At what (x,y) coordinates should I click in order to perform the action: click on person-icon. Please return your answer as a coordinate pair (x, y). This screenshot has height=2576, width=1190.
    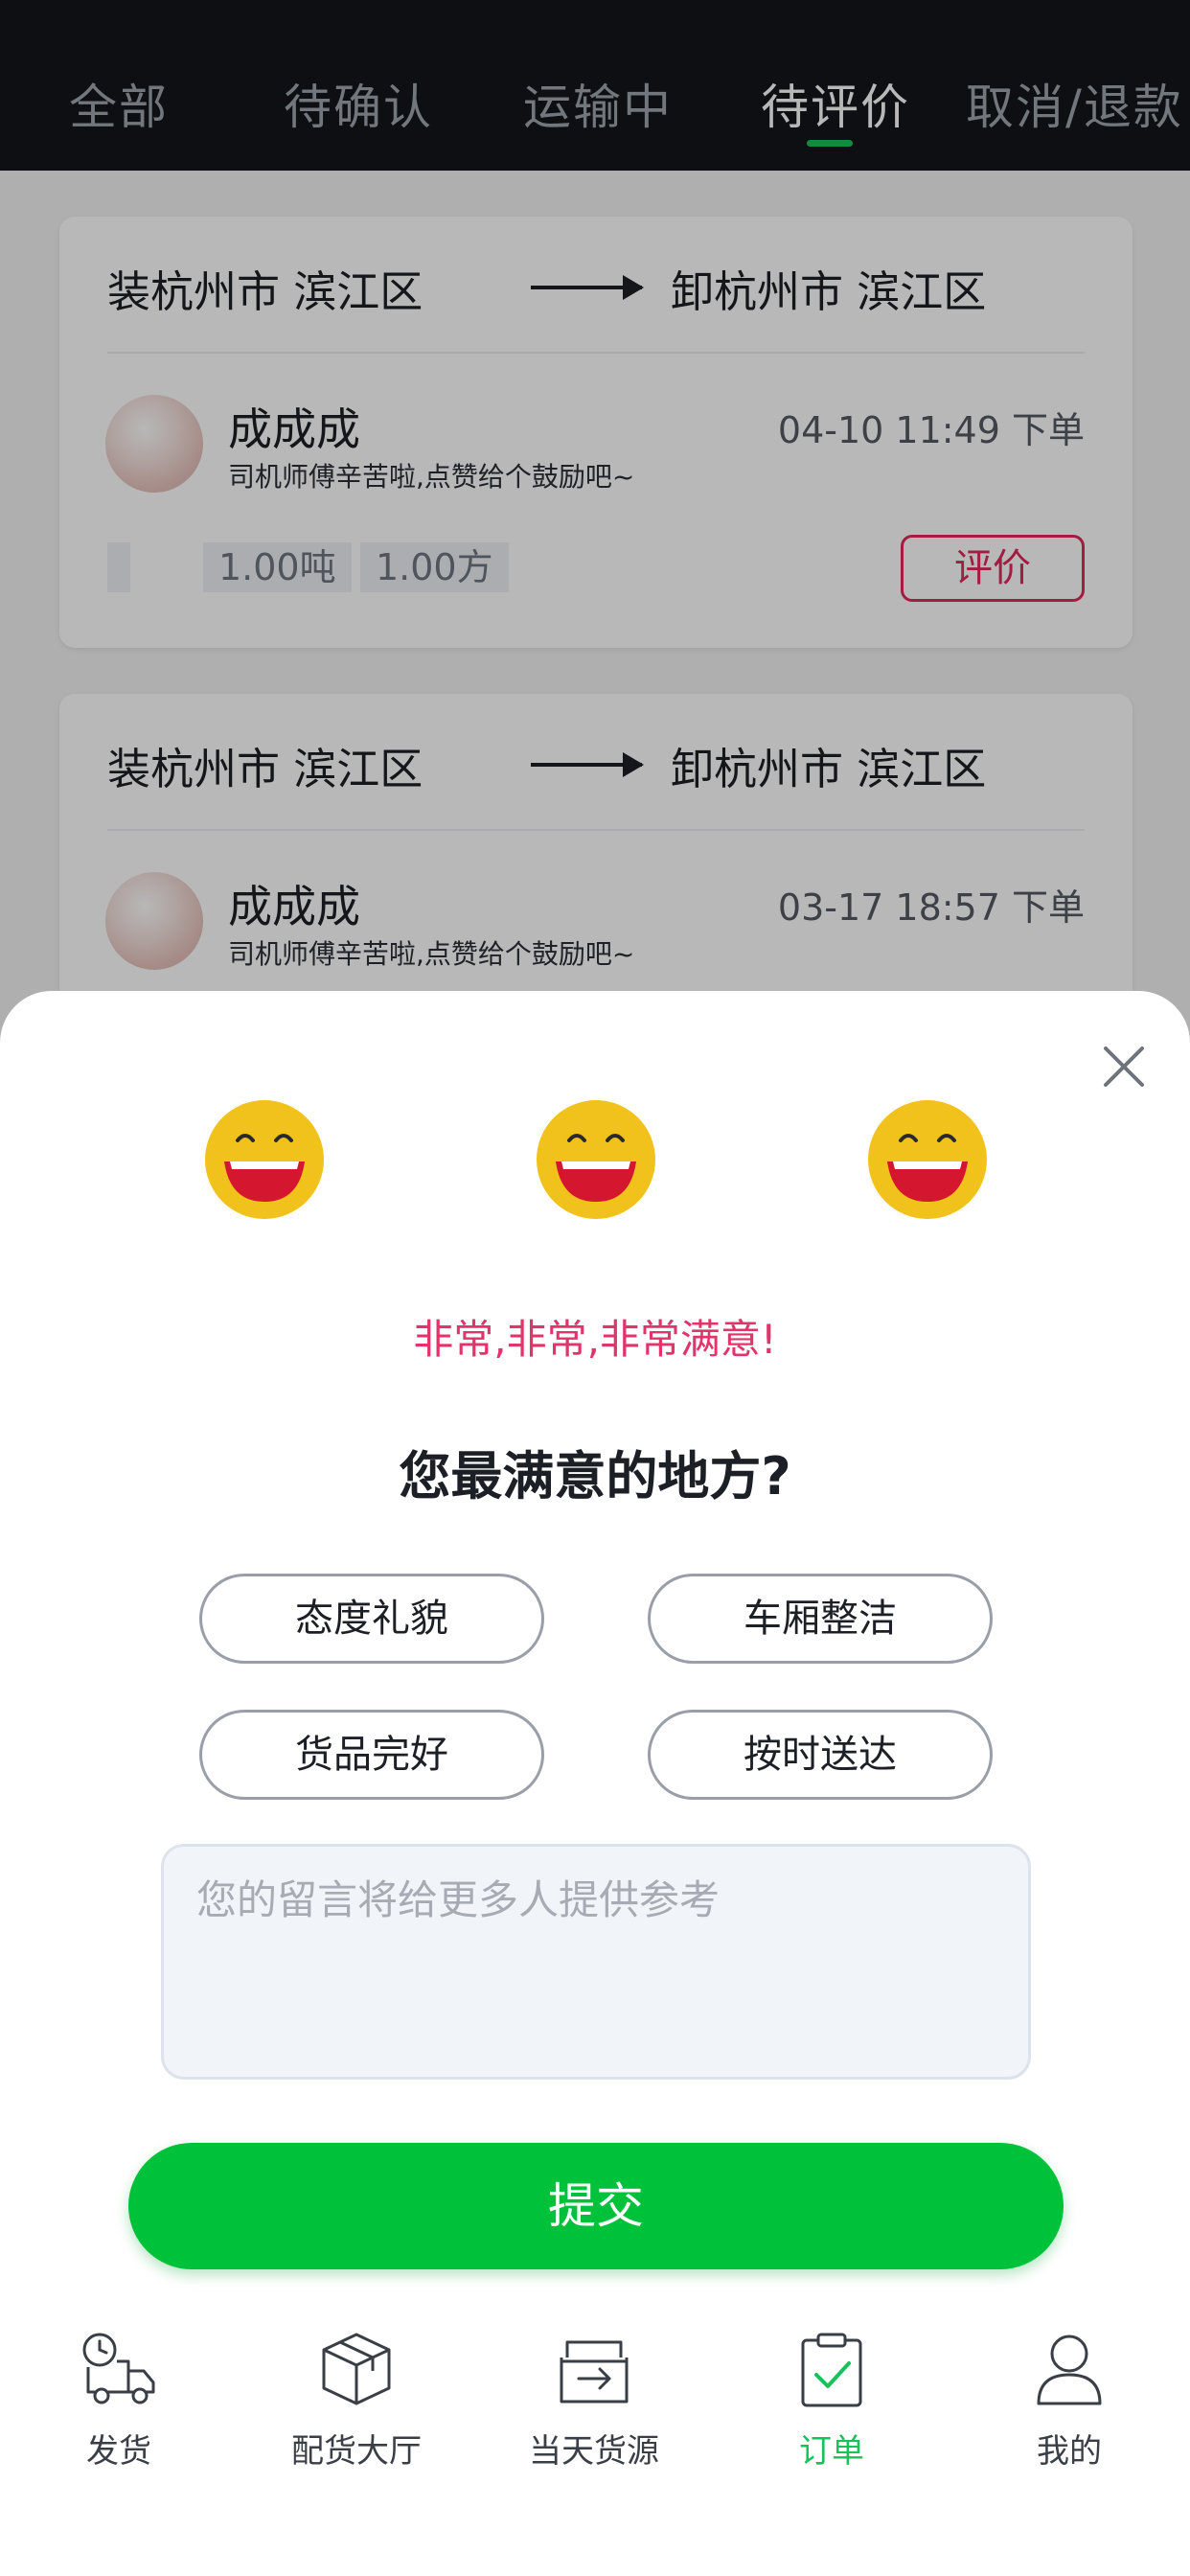
    Looking at the image, I should click on (1070, 2369).